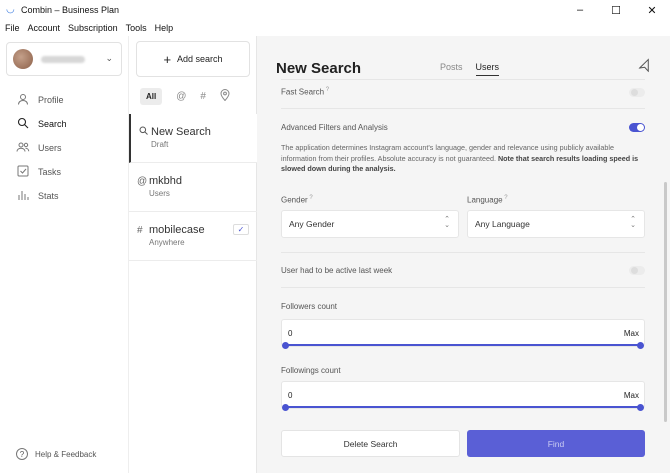 Image resolution: width=670 pixels, height=473 pixels. Describe the element at coordinates (652, 10) in the screenshot. I see `close-button: ✕` at that location.